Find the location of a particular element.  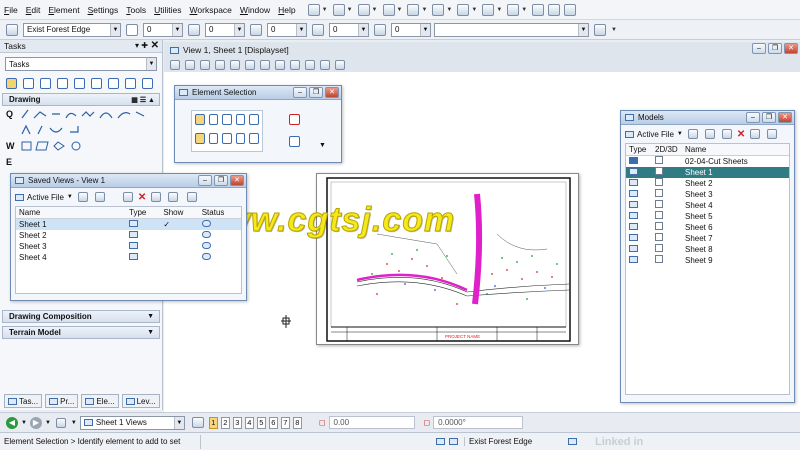

new-model-icon is located at coordinates (692, 134).